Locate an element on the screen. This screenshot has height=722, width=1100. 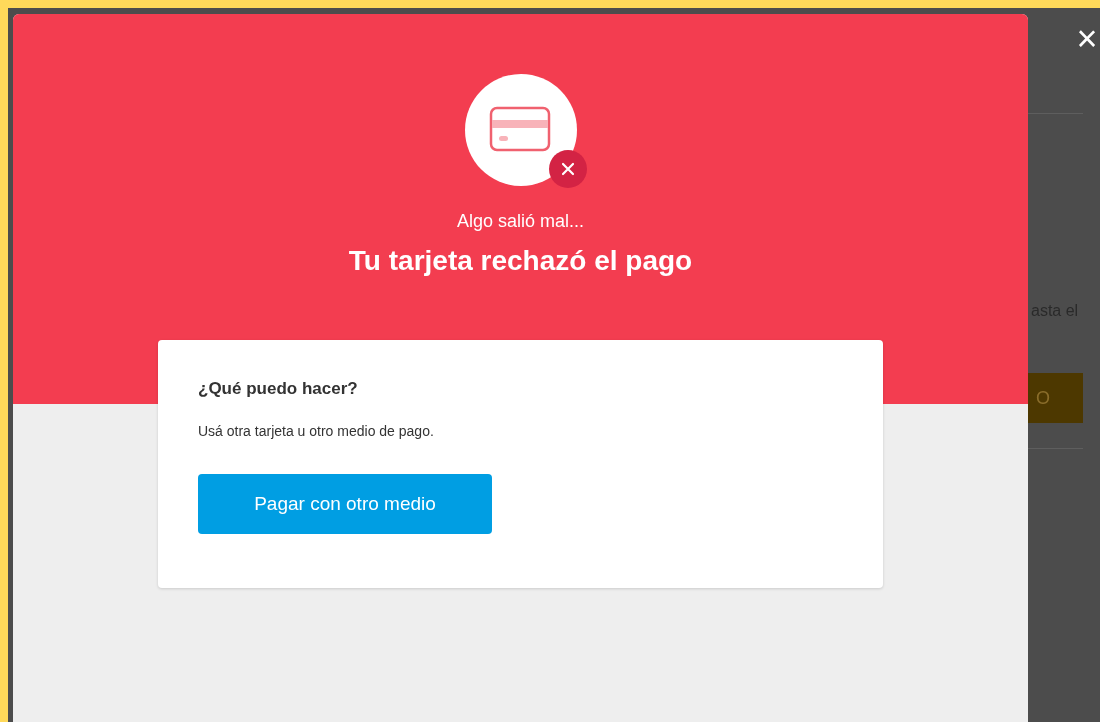
error-badge-icon is located at coordinates (567, 169).